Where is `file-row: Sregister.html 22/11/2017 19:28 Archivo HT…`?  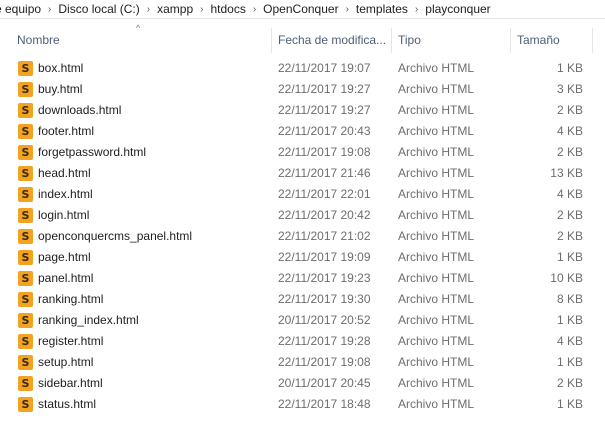 file-row: Sregister.html 22/11/2017 19:28 Archivo HT… is located at coordinates (302, 341).